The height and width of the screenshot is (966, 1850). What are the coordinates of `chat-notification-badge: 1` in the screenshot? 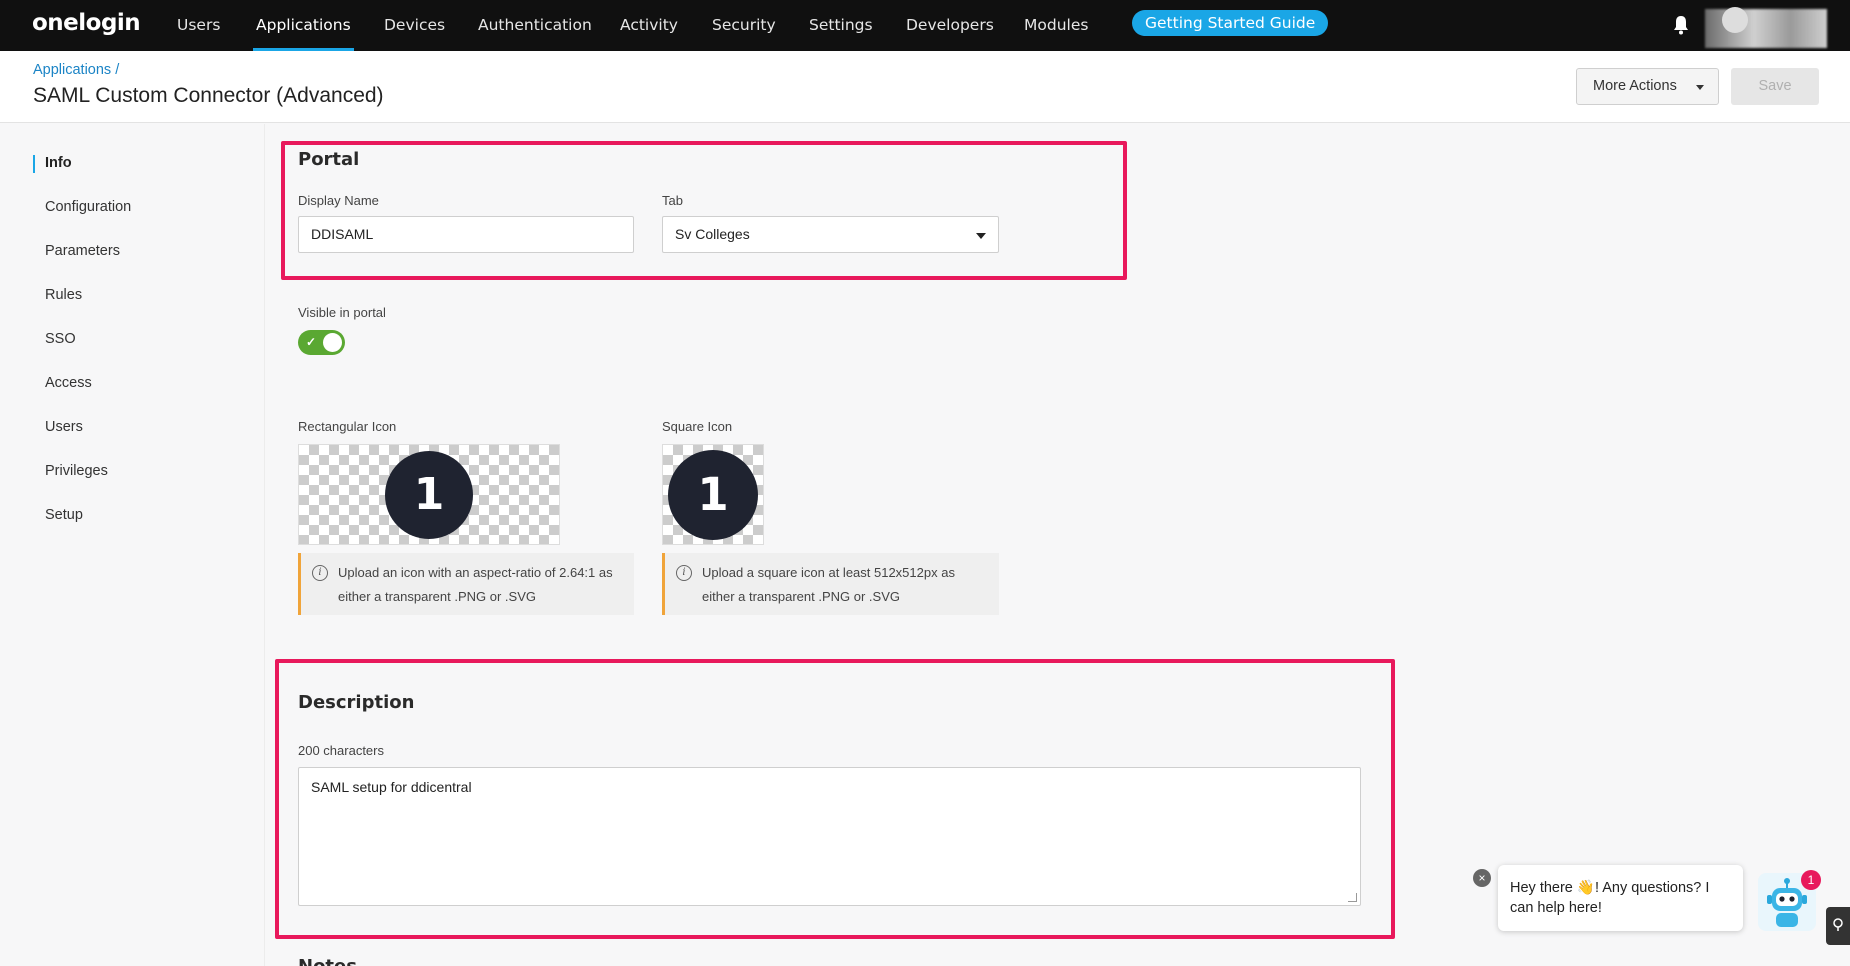 It's located at (1811, 880).